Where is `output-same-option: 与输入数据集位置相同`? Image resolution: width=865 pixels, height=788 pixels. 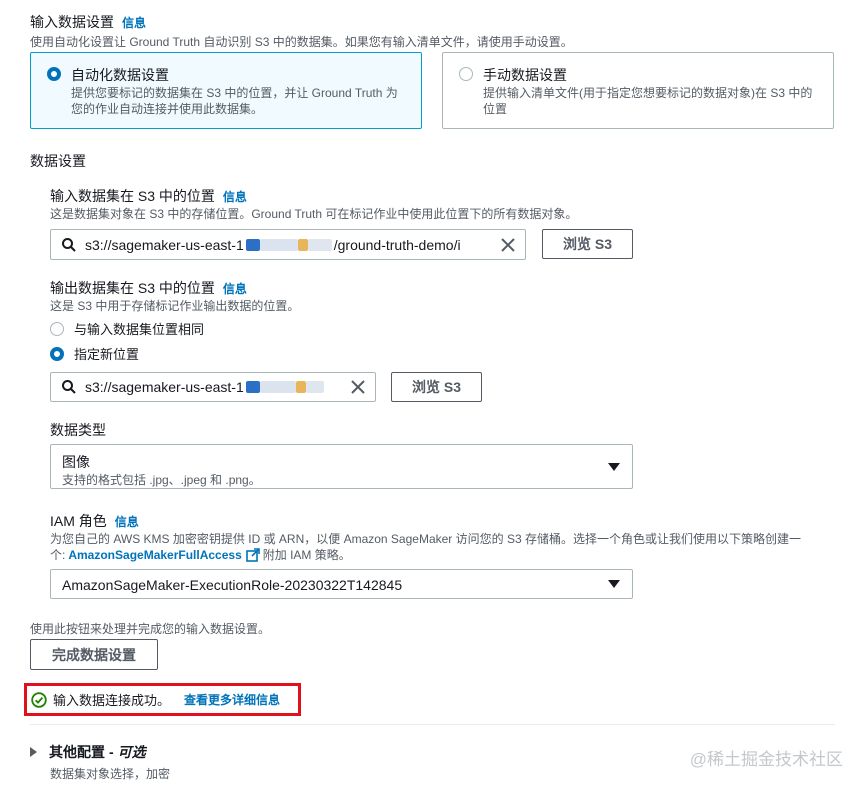
output-same-option: 与输入数据集位置相同 is located at coordinates (127, 328).